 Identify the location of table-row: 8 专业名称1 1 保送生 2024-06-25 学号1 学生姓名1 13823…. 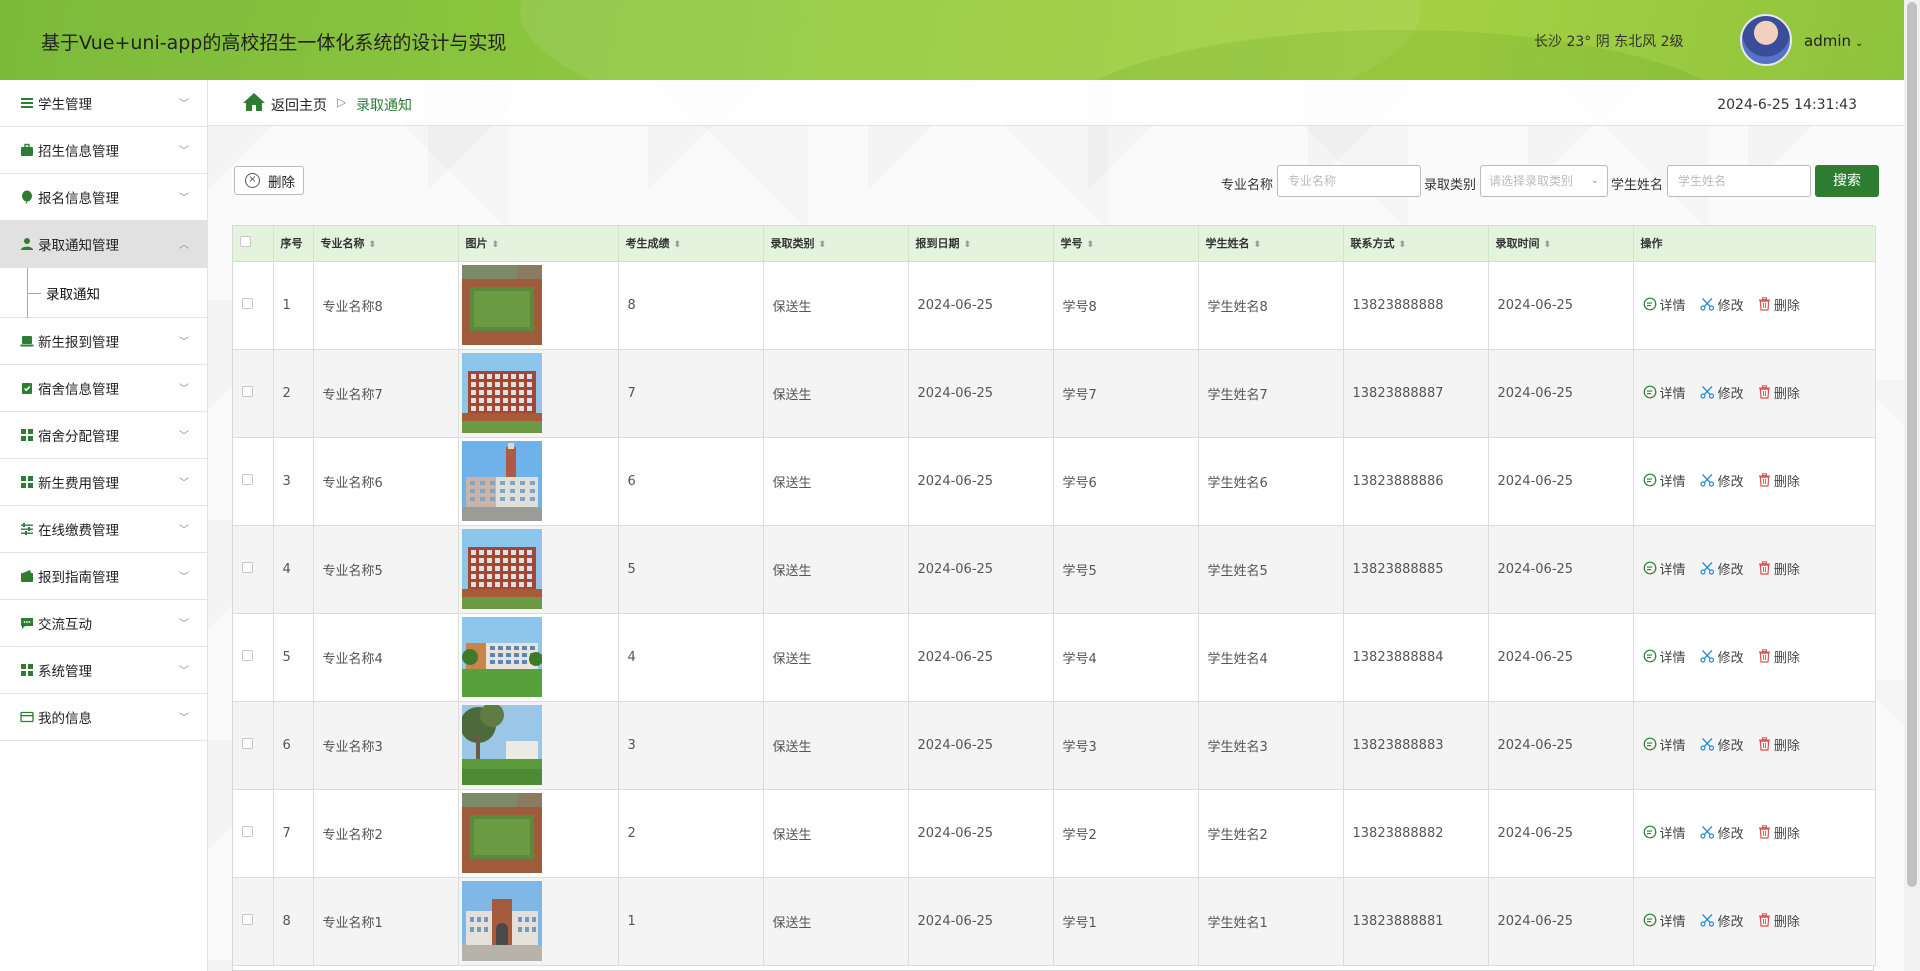
(1054, 921).